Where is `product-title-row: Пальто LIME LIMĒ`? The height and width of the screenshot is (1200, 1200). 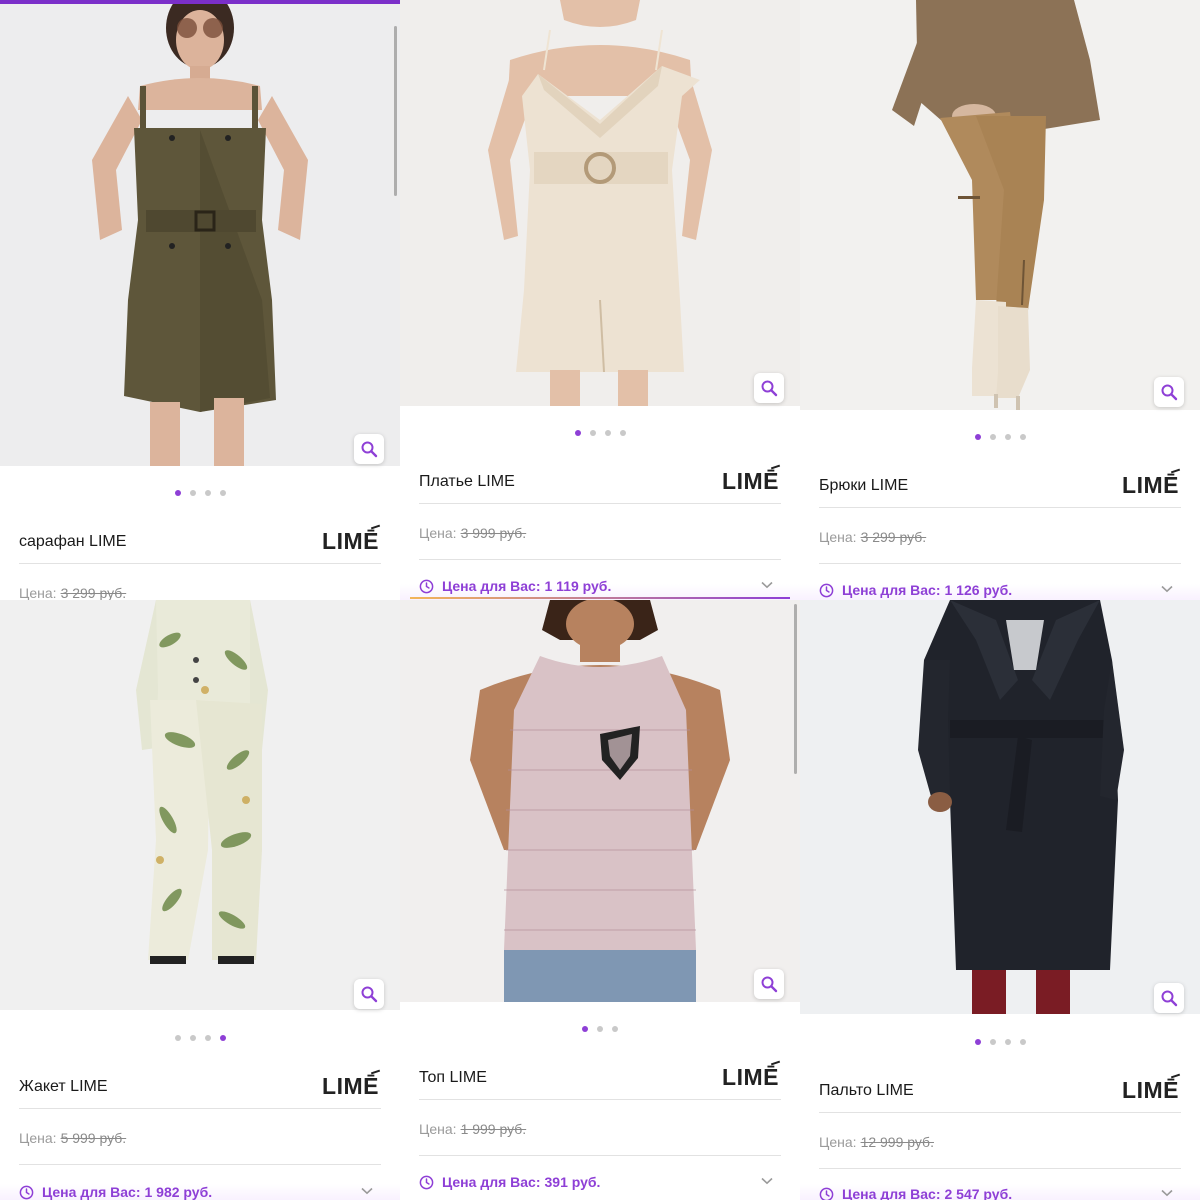 product-title-row: Пальто LIME LIMĒ is located at coordinates (1000, 1091).